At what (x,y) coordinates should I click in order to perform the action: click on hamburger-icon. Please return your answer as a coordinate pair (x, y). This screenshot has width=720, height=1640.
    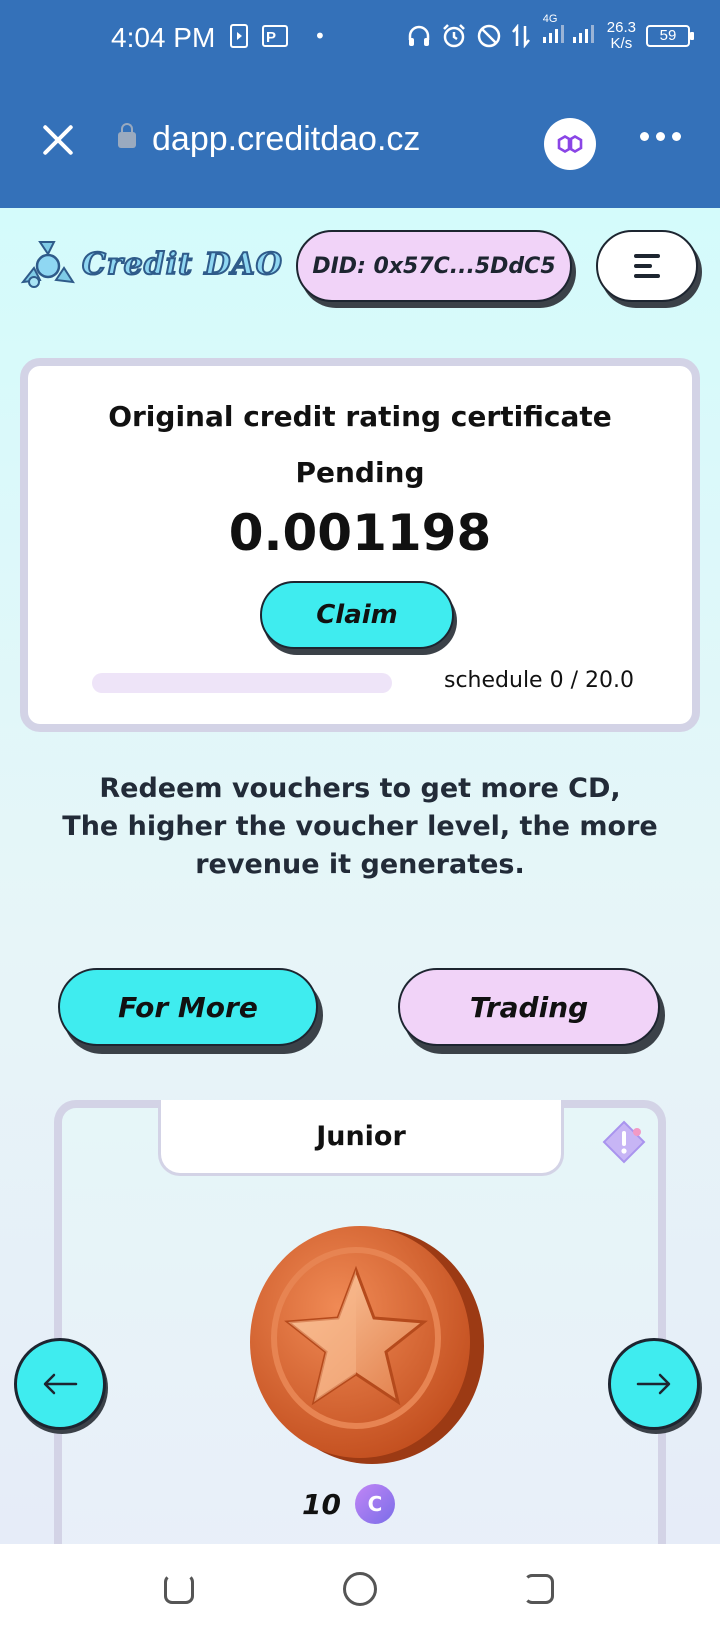
    Looking at the image, I should click on (647, 256).